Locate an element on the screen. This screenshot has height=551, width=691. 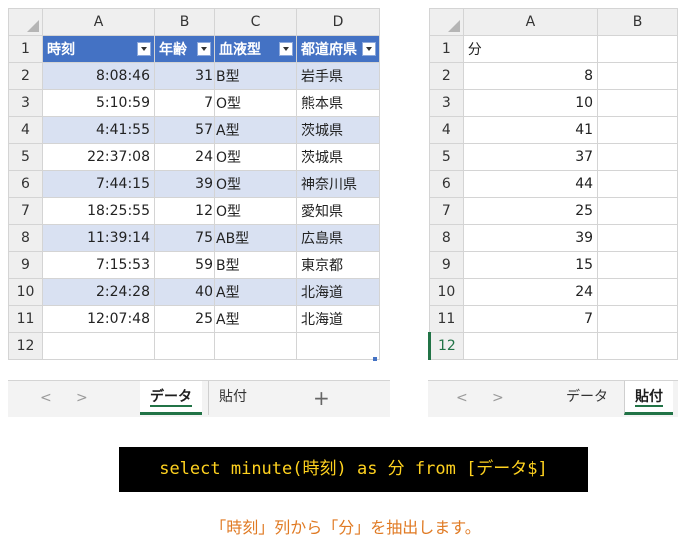
minute-cell: 25 is located at coordinates (530, 211).